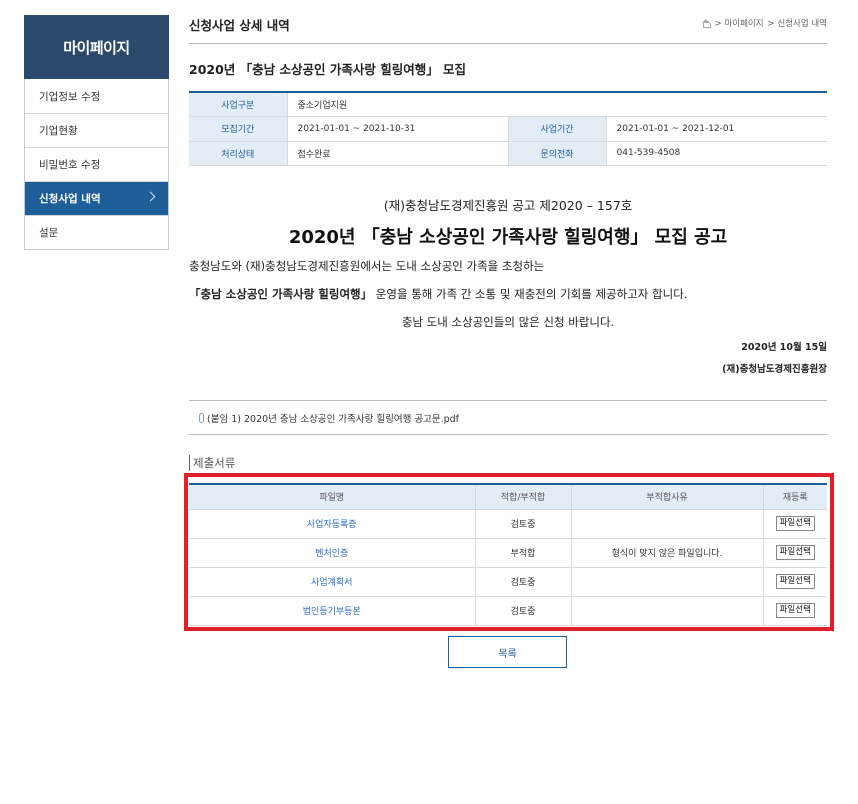 The width and height of the screenshot is (858, 804). Describe the element at coordinates (96, 232) in the screenshot. I see `sidebar-item-survey: 설문` at that location.